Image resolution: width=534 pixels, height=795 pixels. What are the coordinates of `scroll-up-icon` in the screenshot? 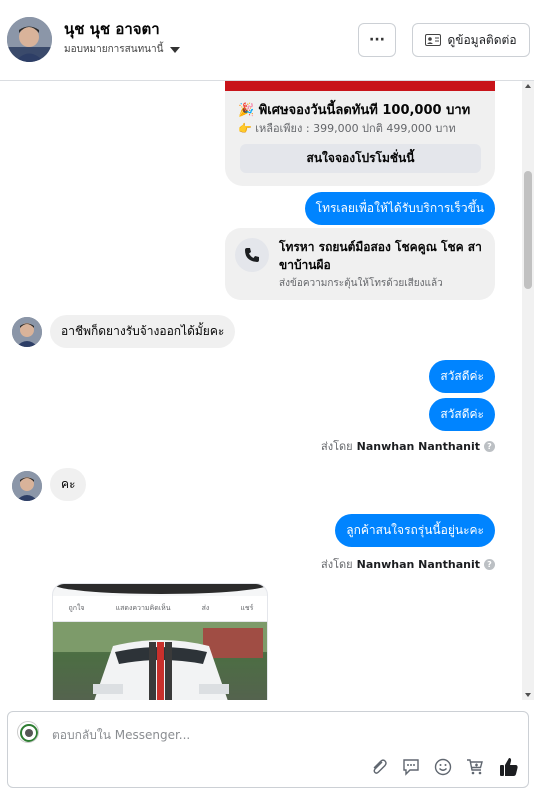 It's located at (528, 86).